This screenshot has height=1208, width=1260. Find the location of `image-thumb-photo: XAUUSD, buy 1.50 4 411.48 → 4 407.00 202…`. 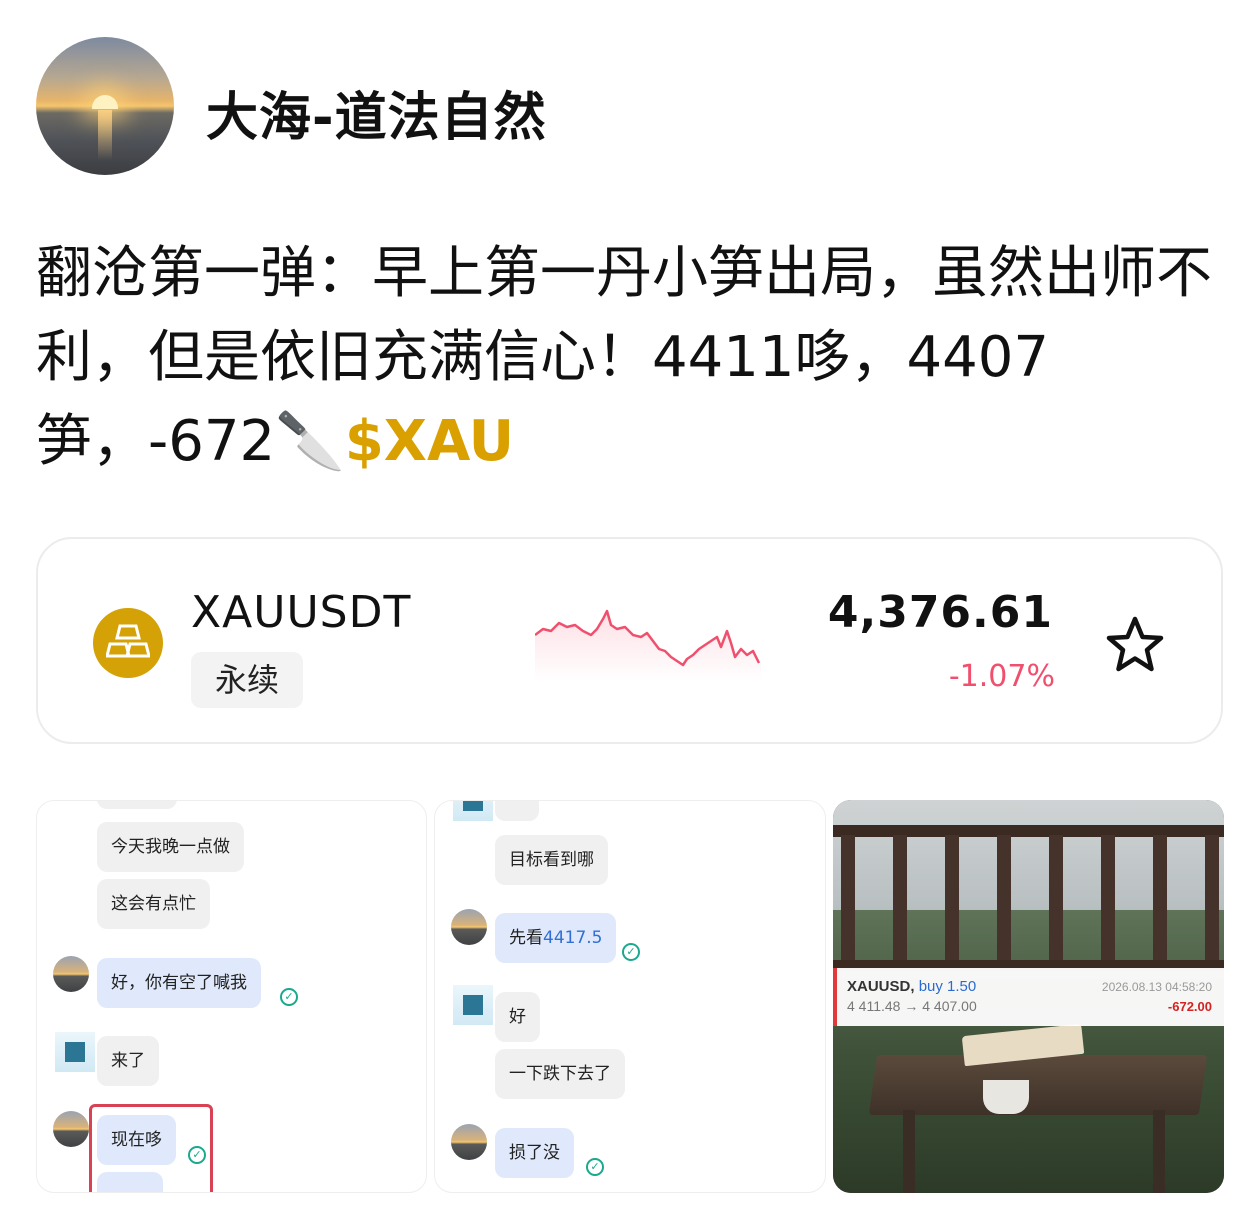

image-thumb-photo: XAUUSD, buy 1.50 4 411.48 → 4 407.00 202… is located at coordinates (1028, 996).